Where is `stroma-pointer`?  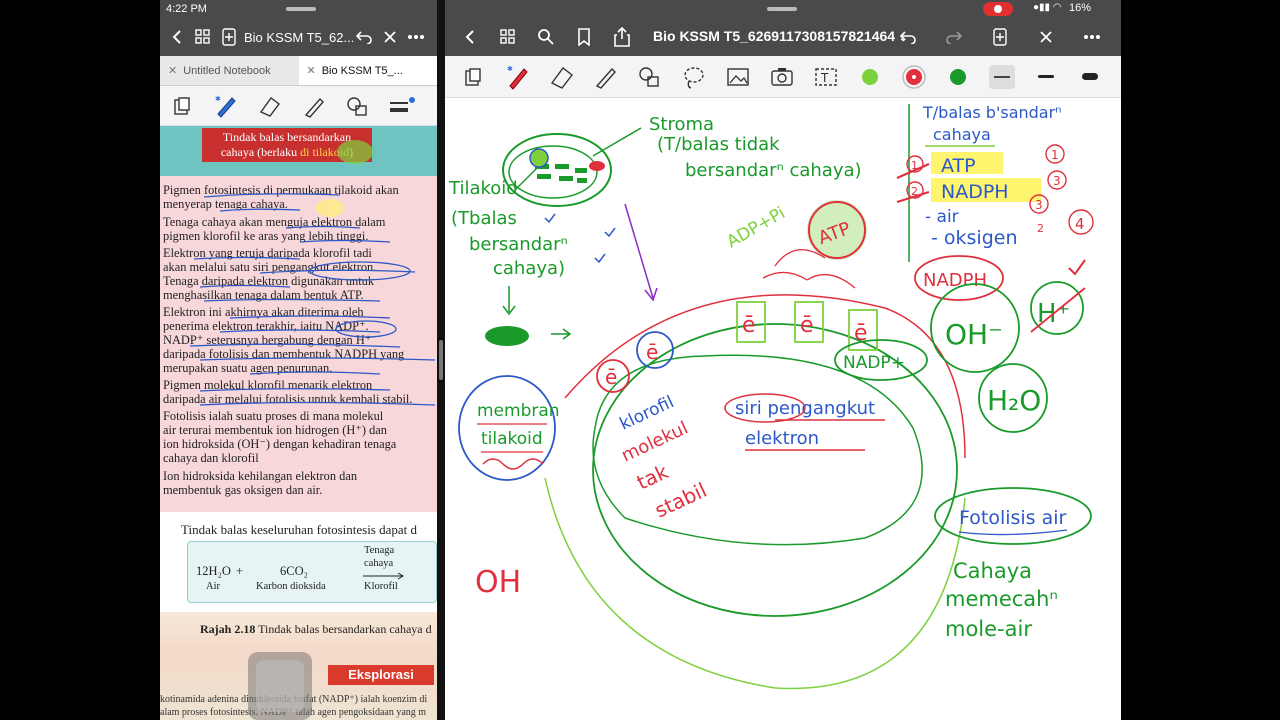 stroma-pointer is located at coordinates (617, 142).